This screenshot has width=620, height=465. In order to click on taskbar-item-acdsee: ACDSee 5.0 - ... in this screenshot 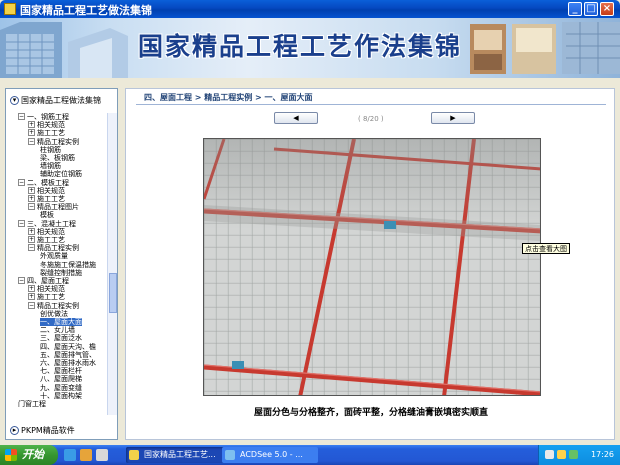, I will do `click(270, 455)`.